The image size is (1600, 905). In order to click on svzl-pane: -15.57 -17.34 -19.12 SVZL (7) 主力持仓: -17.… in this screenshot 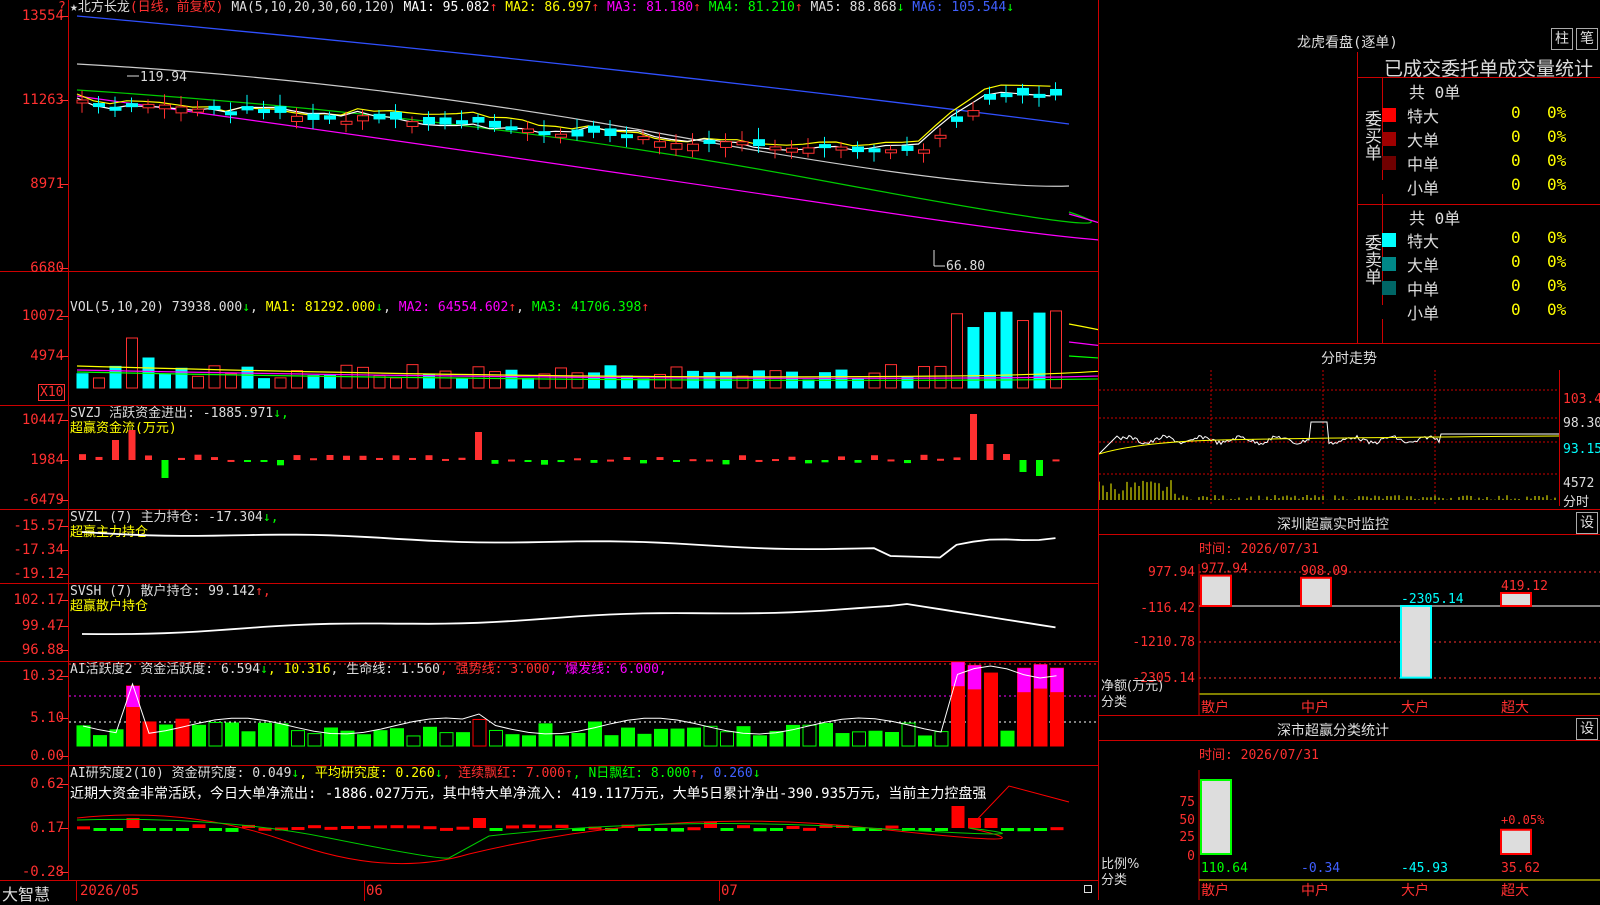, I will do `click(549, 547)`.